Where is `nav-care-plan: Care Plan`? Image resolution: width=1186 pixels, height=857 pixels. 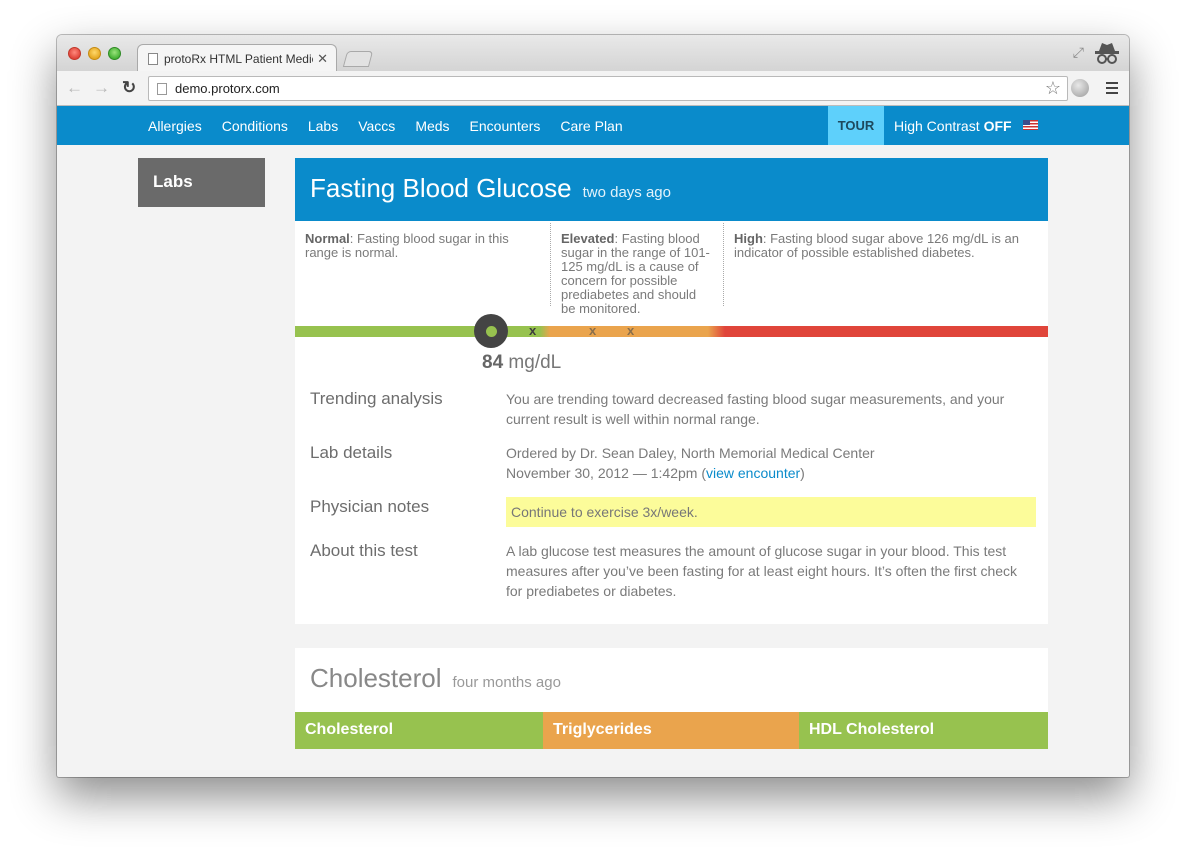
nav-care-plan: Care Plan is located at coordinates (591, 126).